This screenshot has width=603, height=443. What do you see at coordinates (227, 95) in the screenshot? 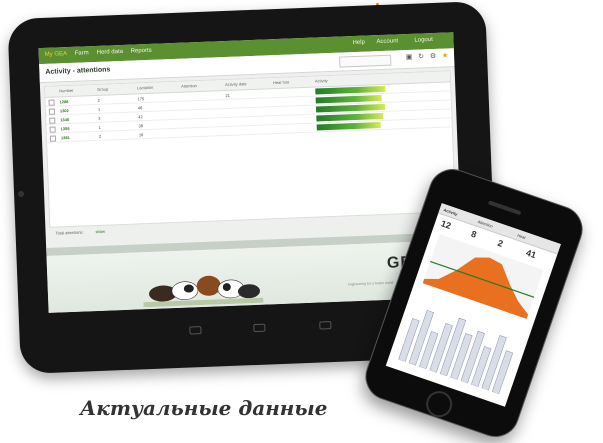
I see `heat-cell: 21` at bounding box center [227, 95].